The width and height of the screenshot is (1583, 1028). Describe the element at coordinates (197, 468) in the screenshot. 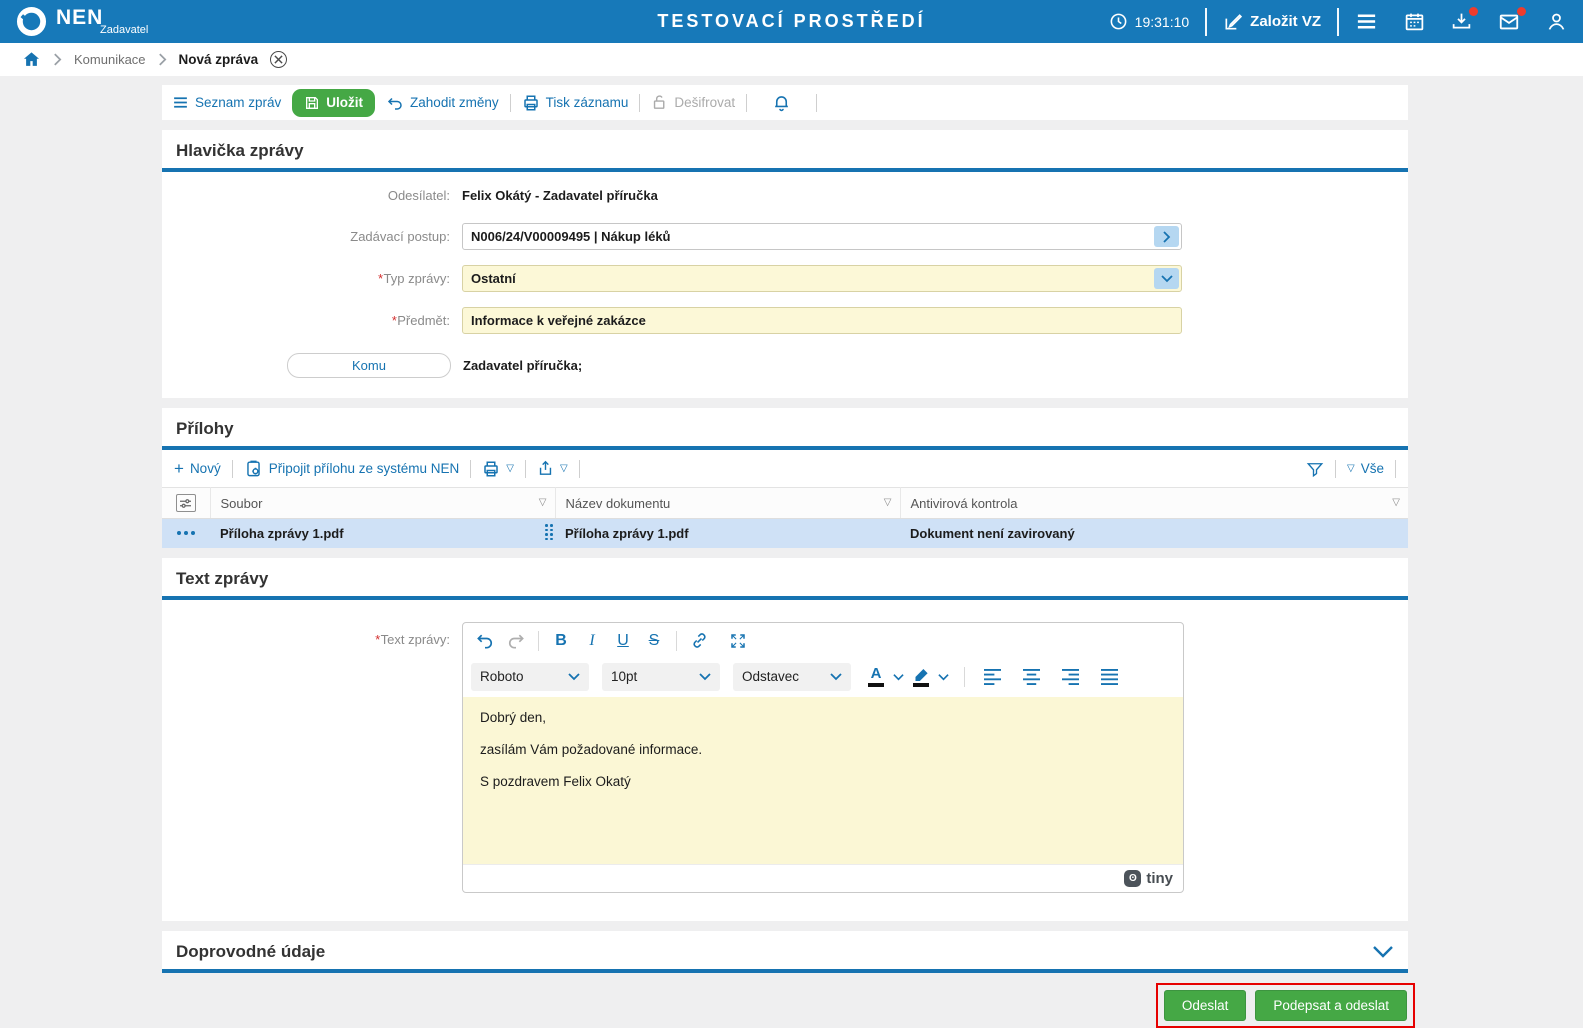

I see `new-attachment-button: + Nový` at that location.